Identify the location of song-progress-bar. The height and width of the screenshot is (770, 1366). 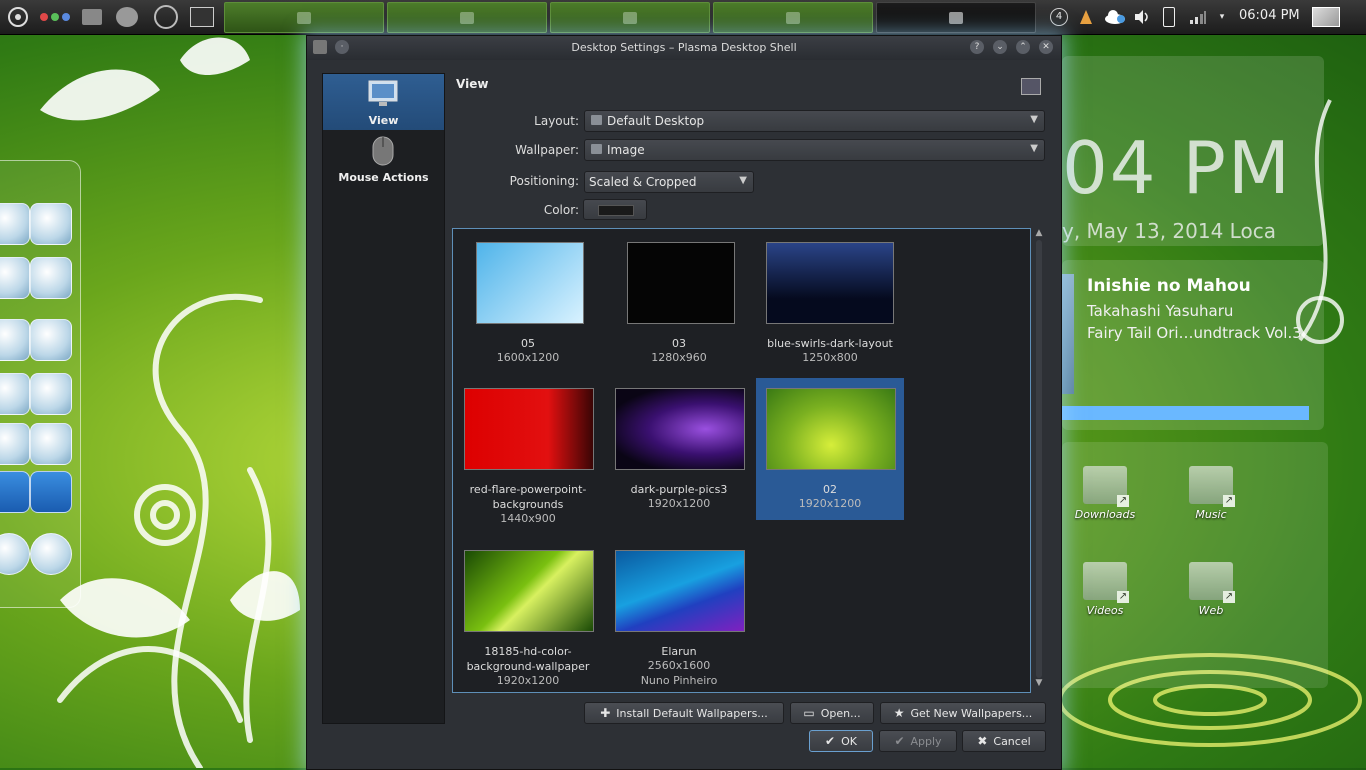
(1185, 413).